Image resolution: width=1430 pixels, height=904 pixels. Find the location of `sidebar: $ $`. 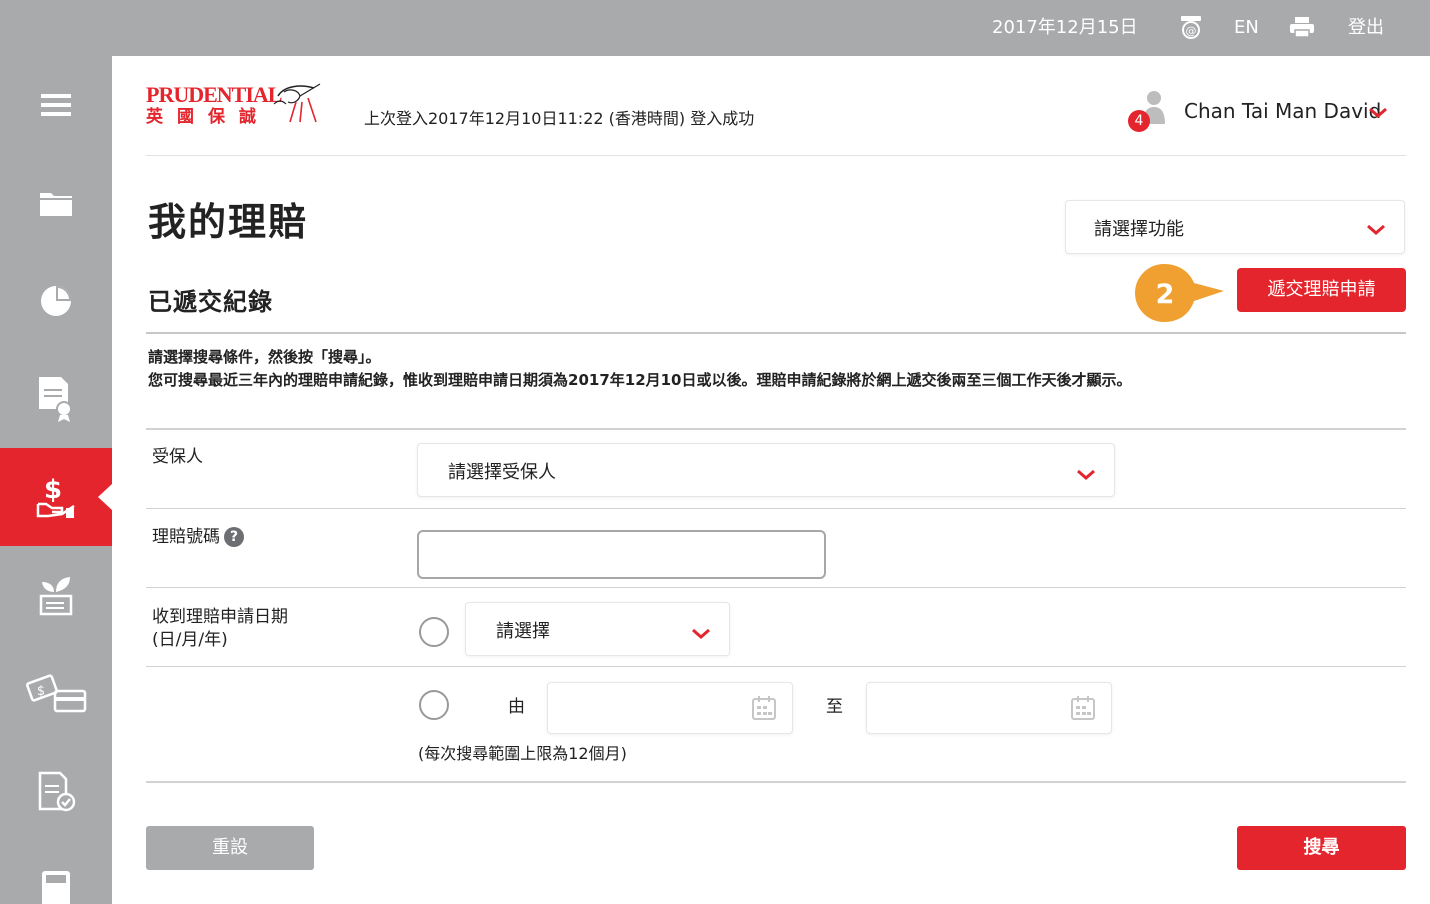

sidebar: $ $ is located at coordinates (56, 480).